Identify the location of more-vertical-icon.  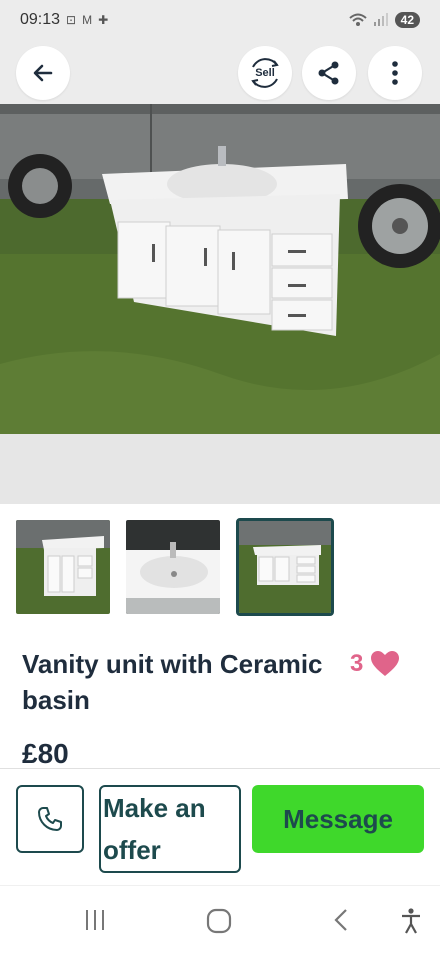
(395, 73).